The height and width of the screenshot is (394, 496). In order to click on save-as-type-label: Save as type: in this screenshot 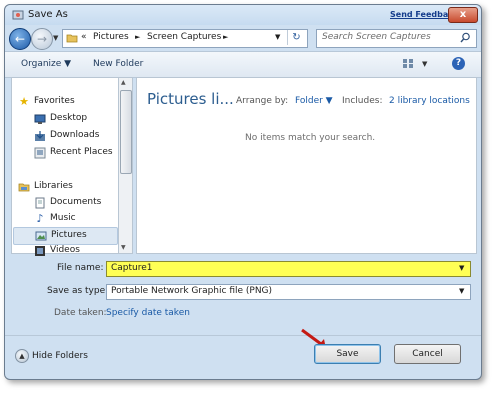, I will do `click(78, 291)`.